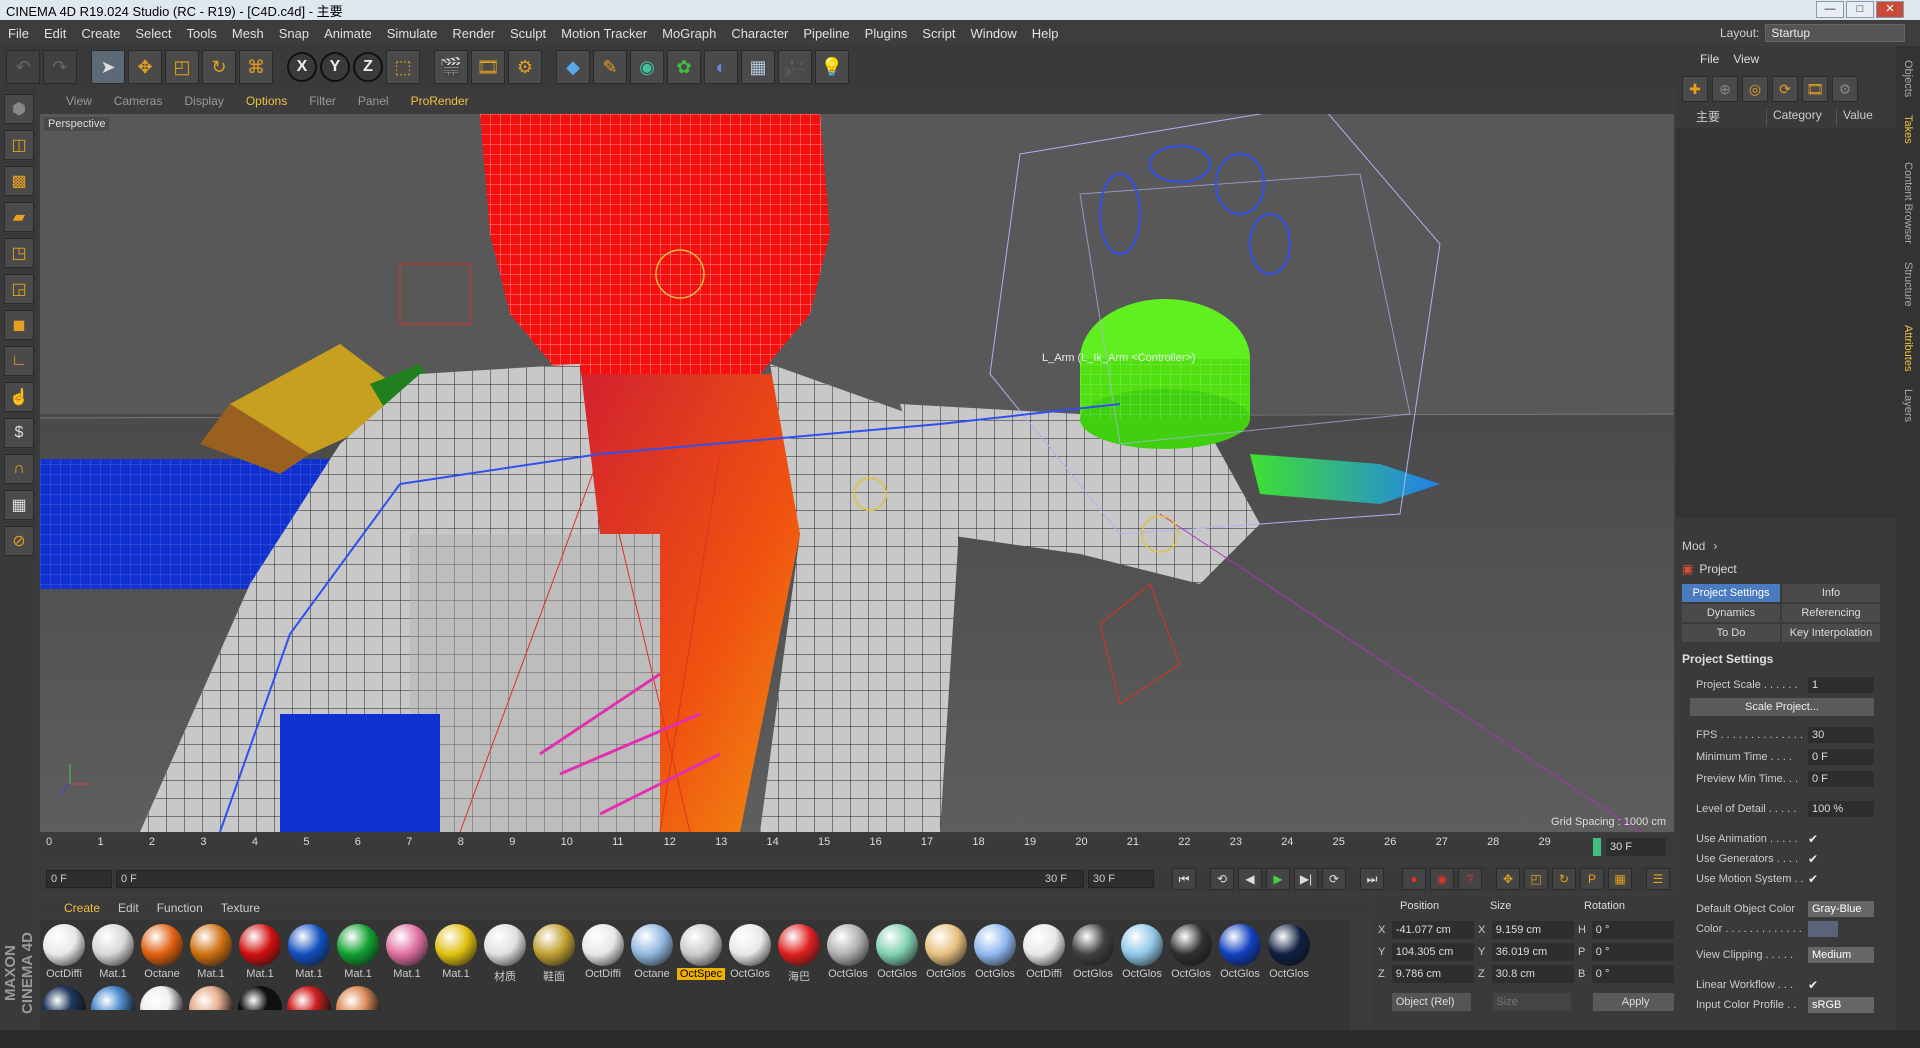 This screenshot has width=1920, height=1048. Describe the element at coordinates (256, 67) in the screenshot. I see `transform-icon: ⌘` at that location.